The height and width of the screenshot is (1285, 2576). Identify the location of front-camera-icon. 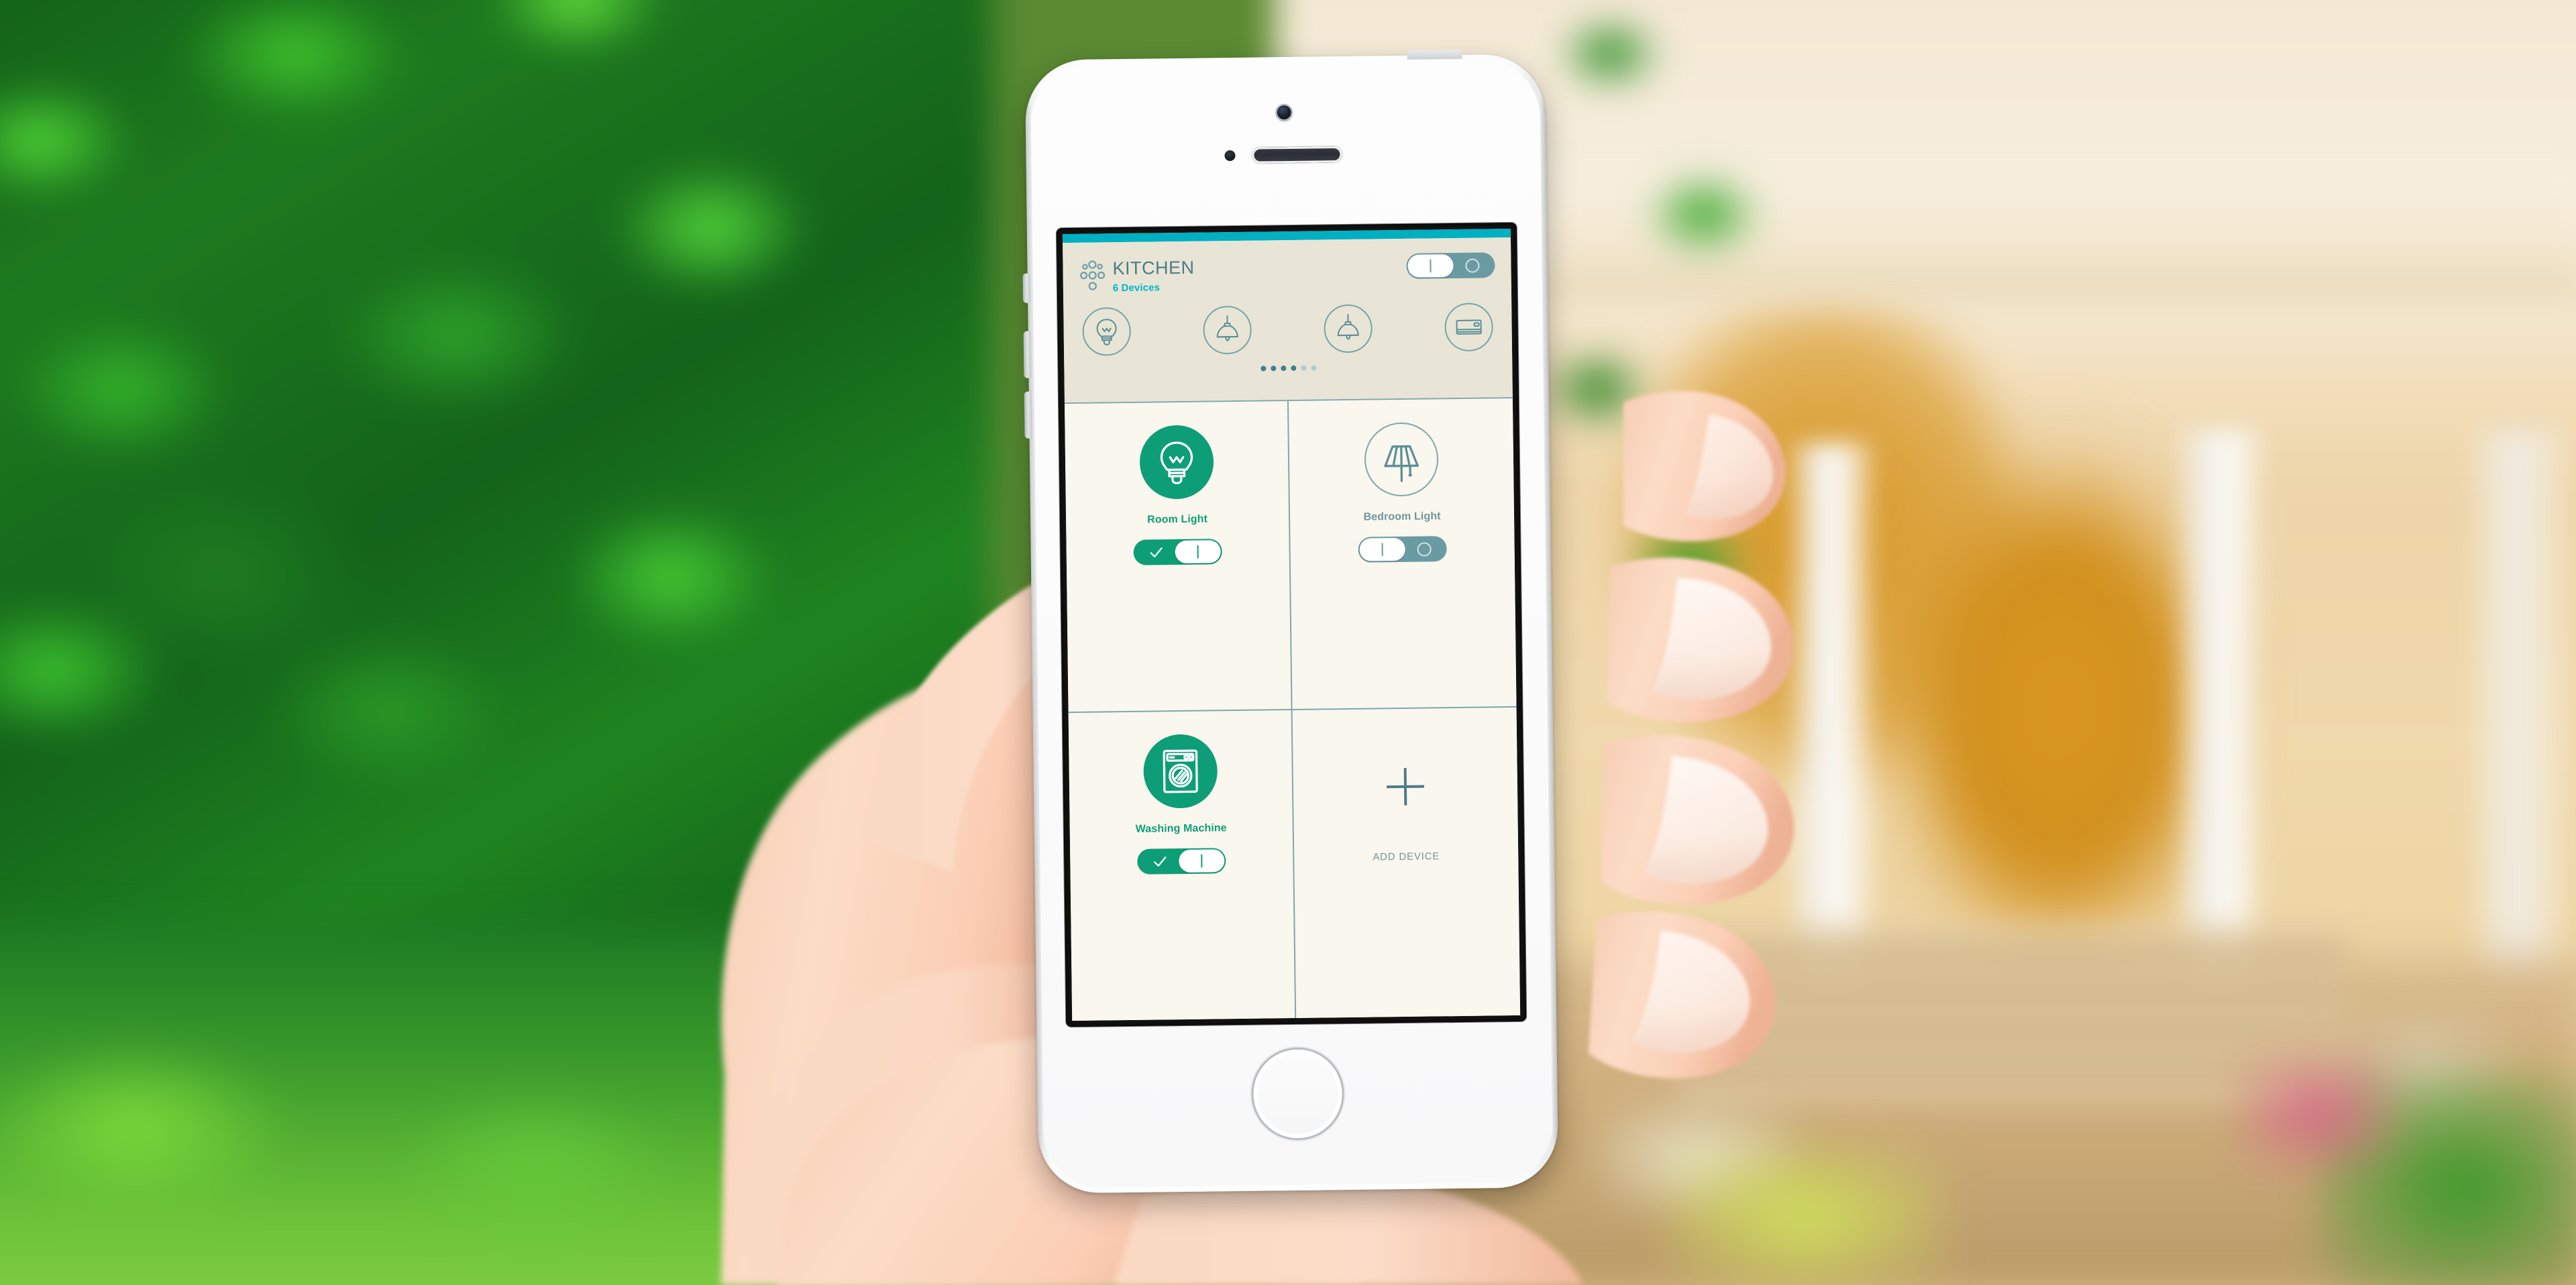
(1284, 112).